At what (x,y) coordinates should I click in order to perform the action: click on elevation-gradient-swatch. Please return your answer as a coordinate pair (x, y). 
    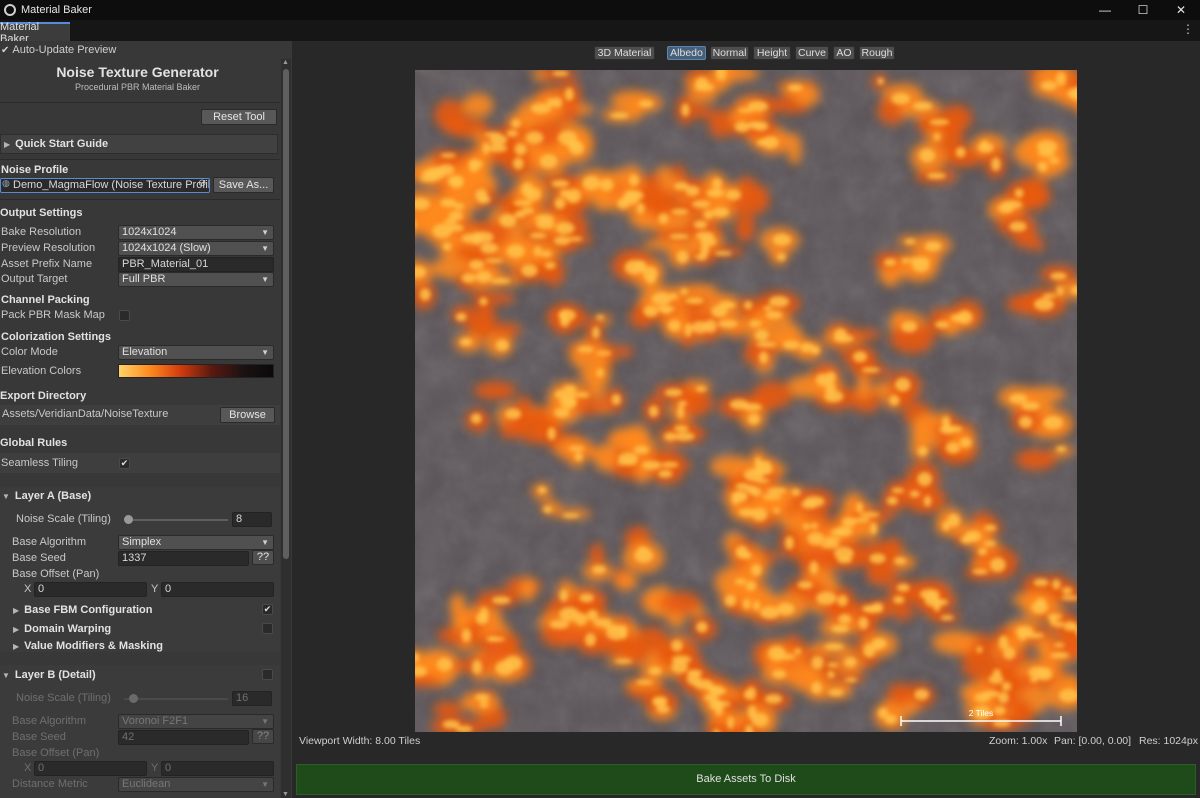
    Looking at the image, I should click on (196, 371).